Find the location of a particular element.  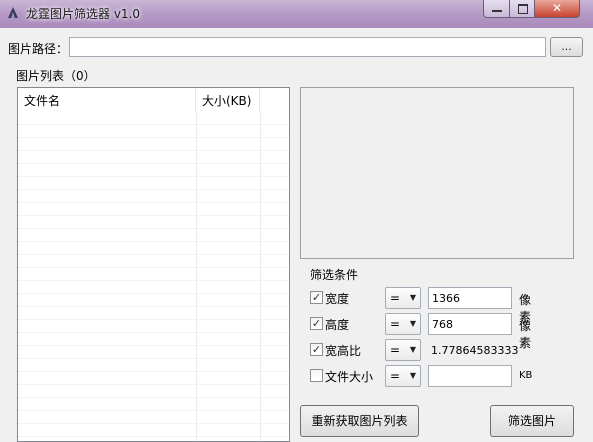

app-icon is located at coordinates (13, 12).